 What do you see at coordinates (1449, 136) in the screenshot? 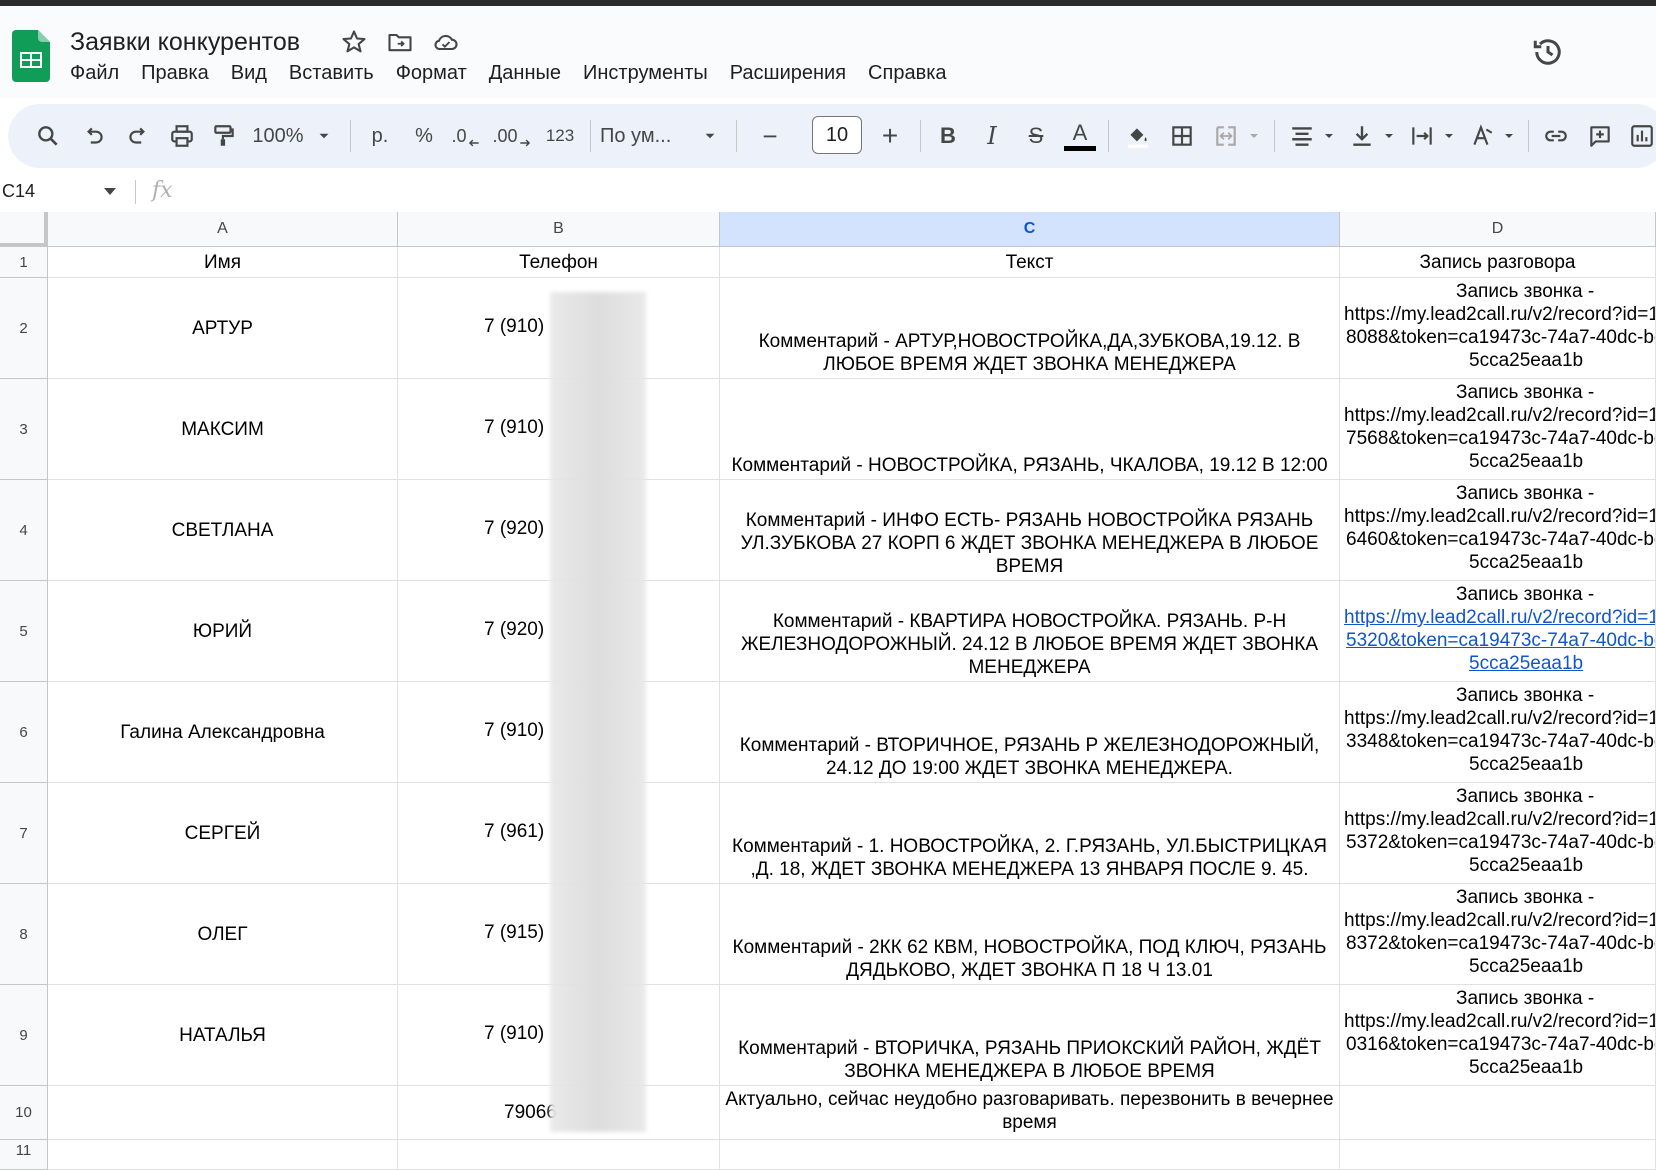
I see `text-wrapping-dropdown` at bounding box center [1449, 136].